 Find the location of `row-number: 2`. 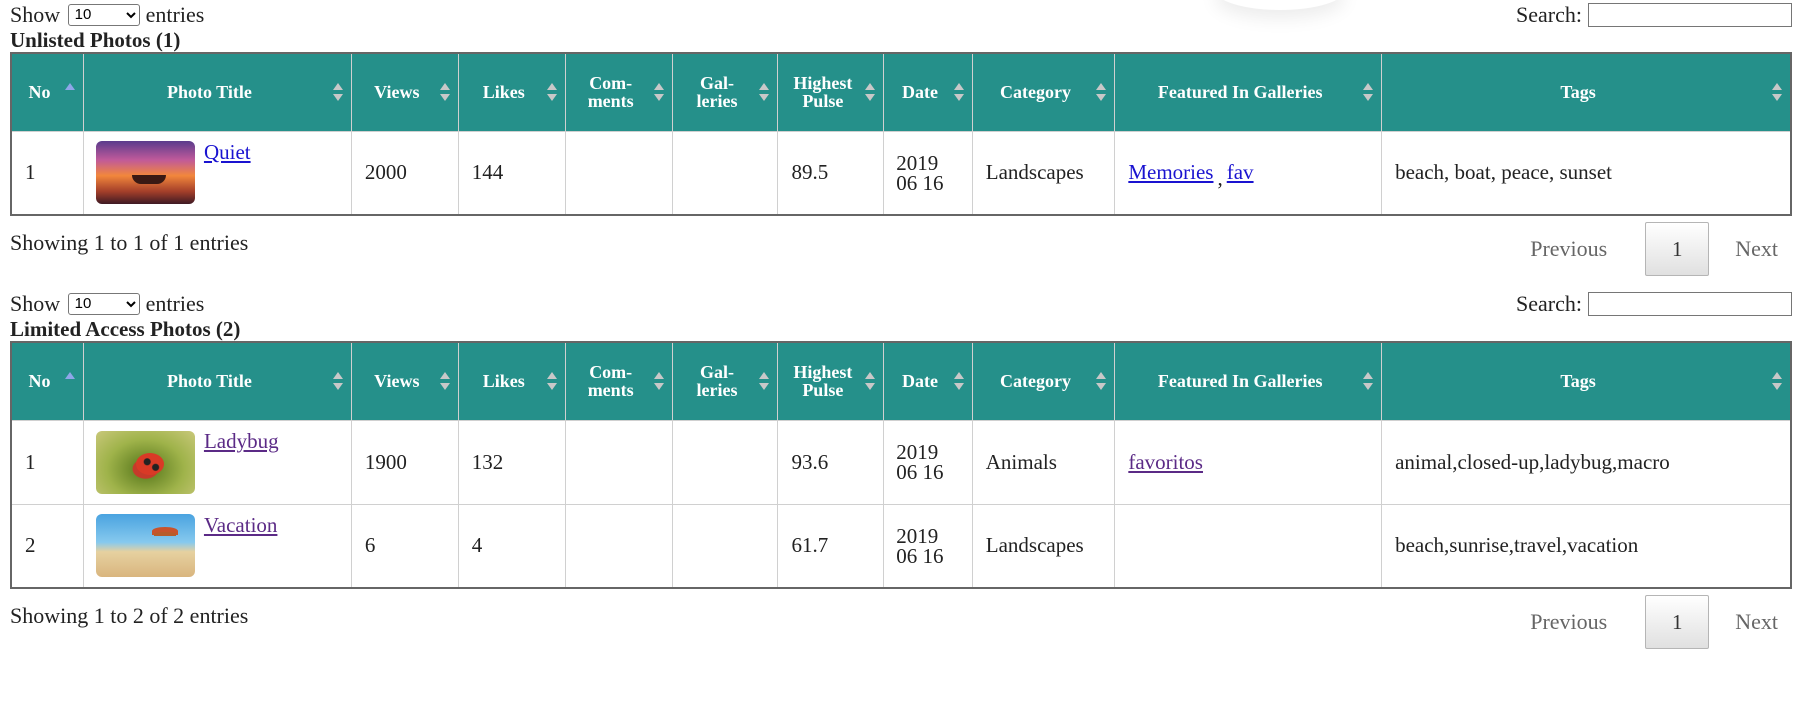

row-number: 2 is located at coordinates (47, 546).